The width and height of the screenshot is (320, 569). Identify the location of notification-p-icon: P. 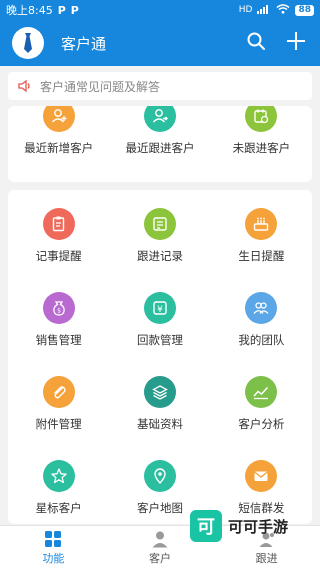
(61, 10).